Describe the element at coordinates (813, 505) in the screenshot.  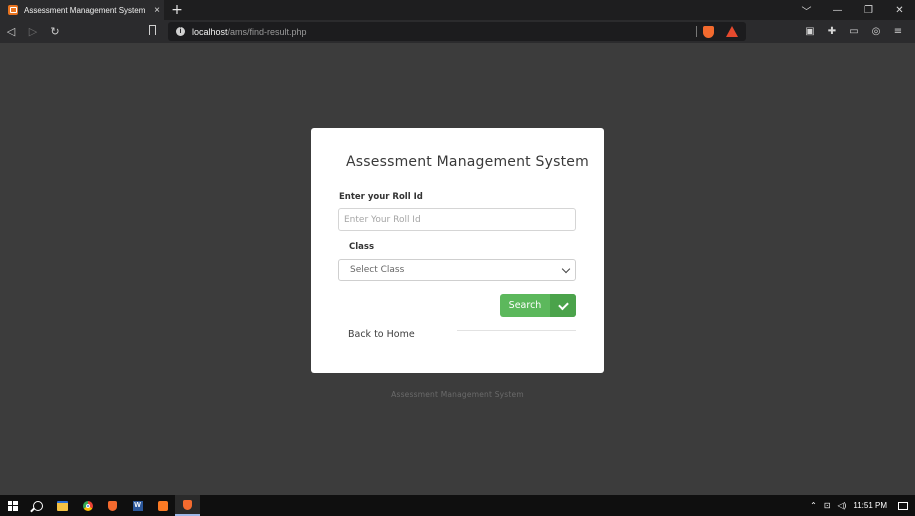
I see `tray-chevron-up-icon: ⌃` at that location.